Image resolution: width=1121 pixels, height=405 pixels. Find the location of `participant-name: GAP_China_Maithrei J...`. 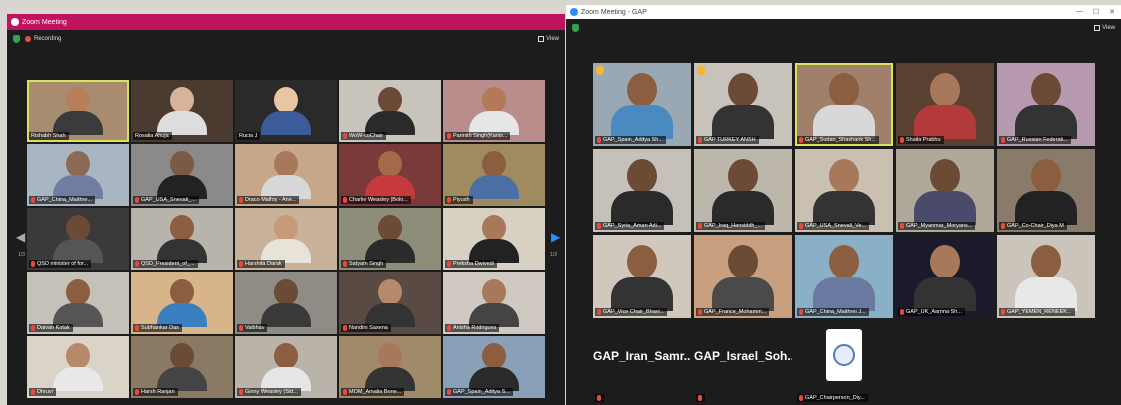

participant-name: GAP_China_Maithrei J... is located at coordinates (835, 312).